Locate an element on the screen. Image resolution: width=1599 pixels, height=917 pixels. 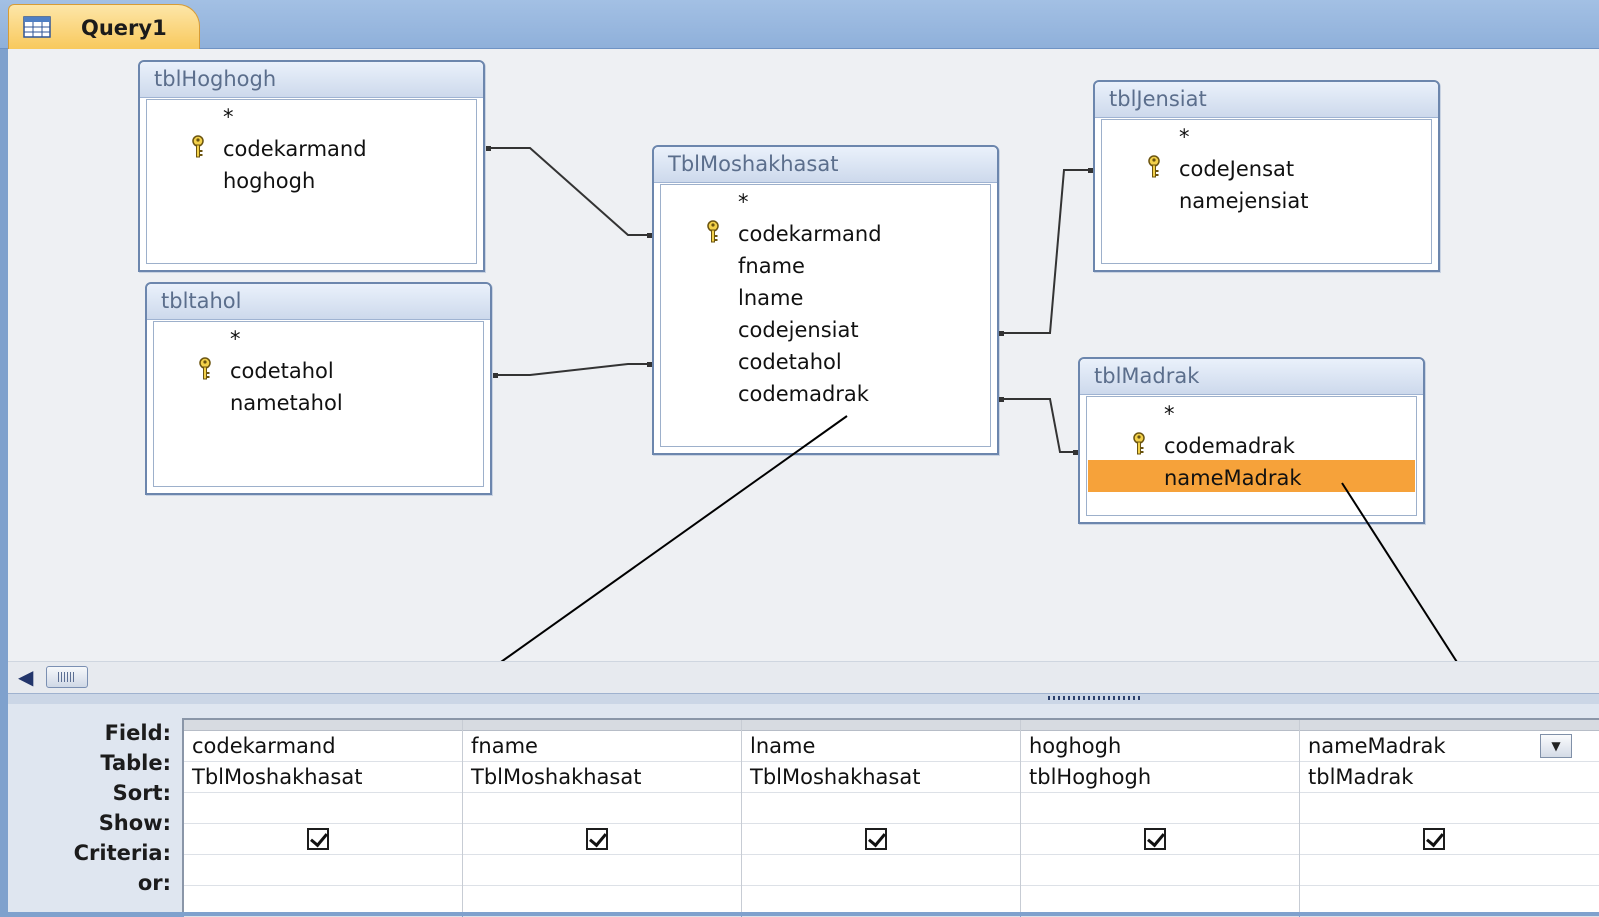
grid-column: hoghogh tblHoghogh is located at coordinates (1160, 818).